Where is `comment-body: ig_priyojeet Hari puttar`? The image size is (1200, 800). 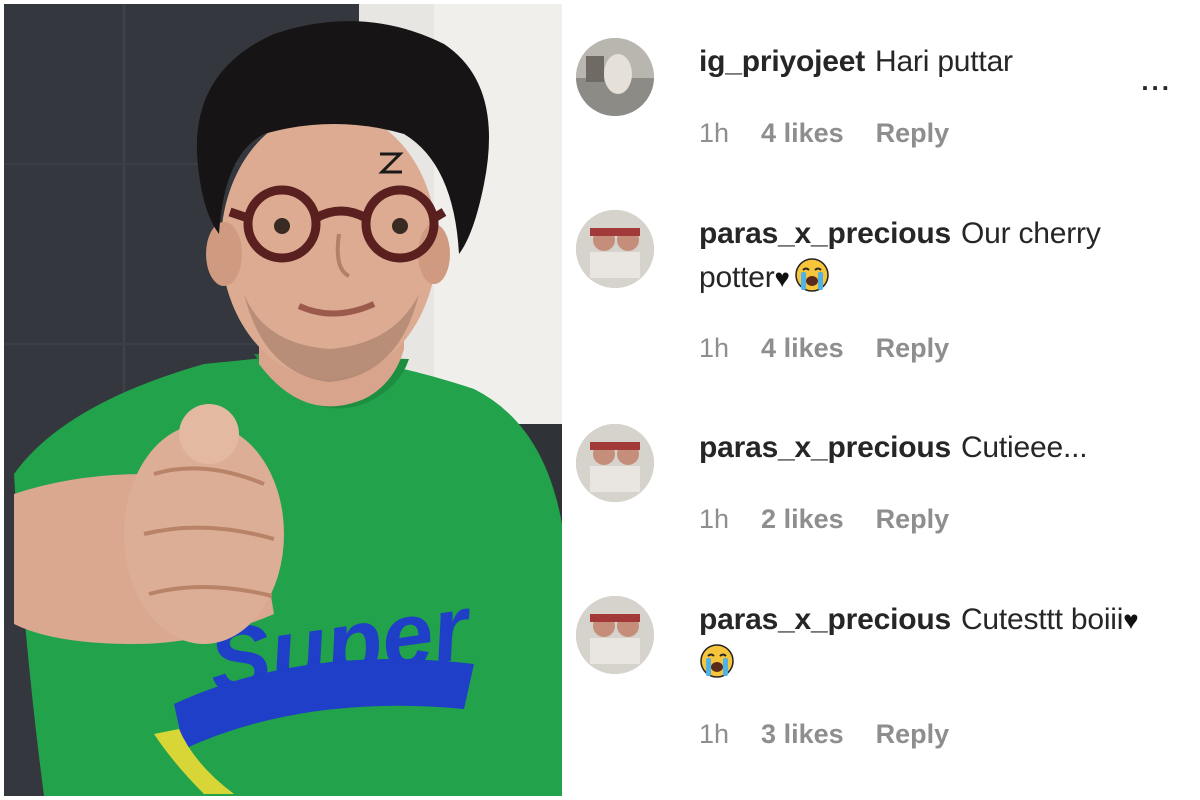
comment-body: ig_priyojeet Hari puttar is located at coordinates (944, 62).